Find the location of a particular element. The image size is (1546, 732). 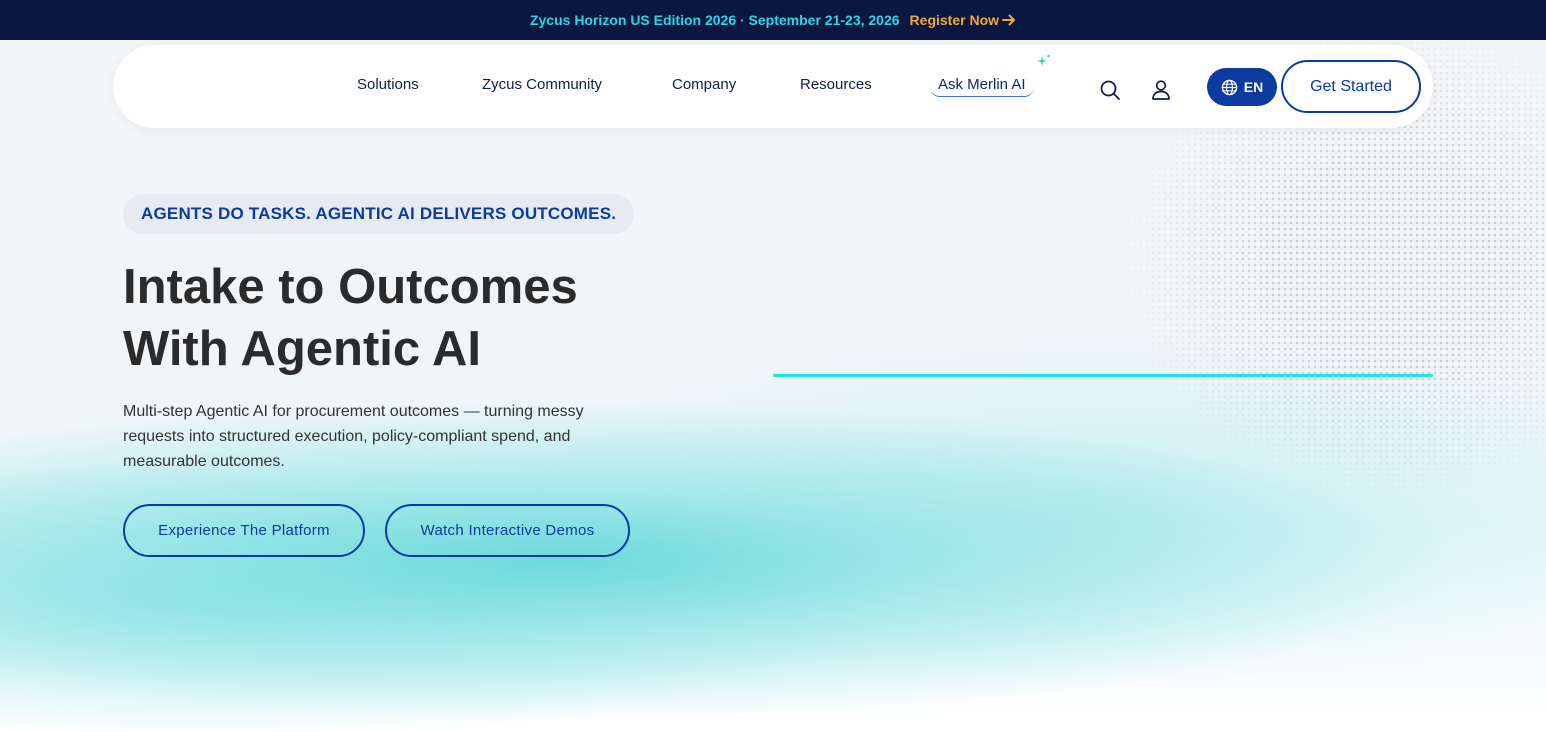

language-selector: EN is located at coordinates (1242, 87).